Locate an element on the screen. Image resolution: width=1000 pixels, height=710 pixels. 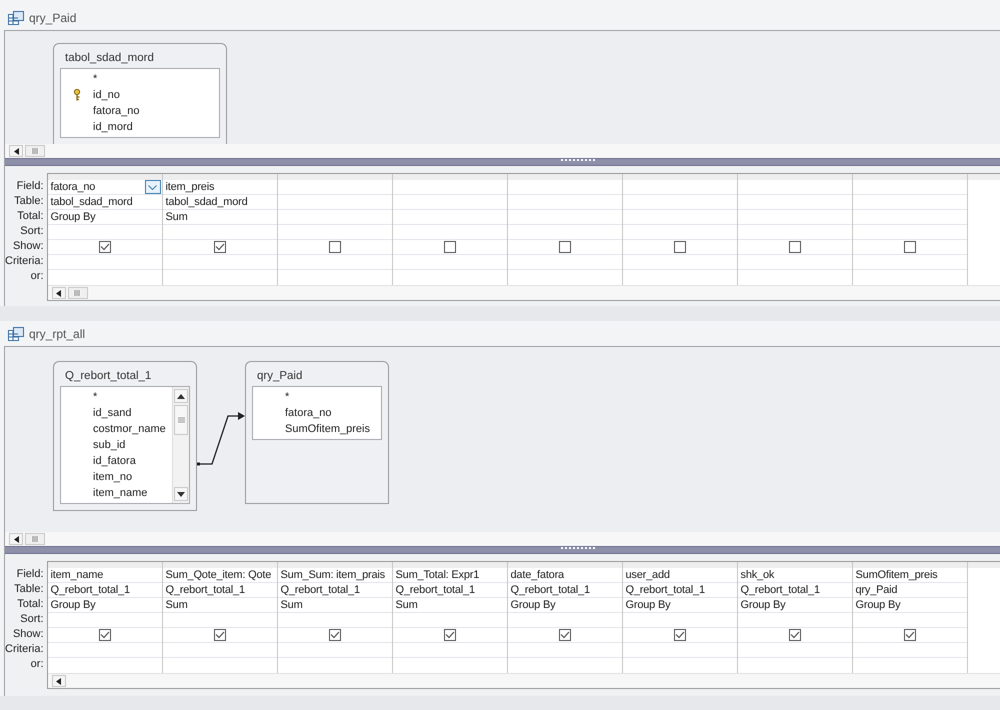
scroll-down-button is located at coordinates (181, 494).